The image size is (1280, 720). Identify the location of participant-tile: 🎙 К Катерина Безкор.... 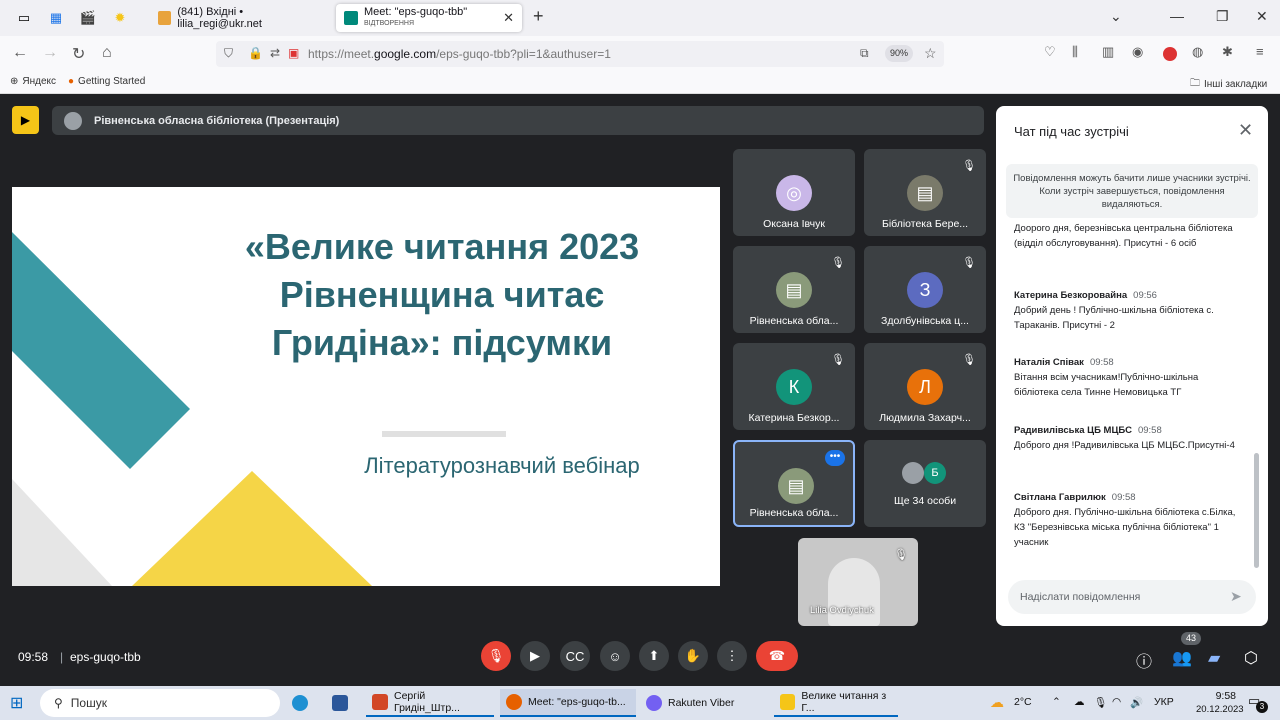
(794, 386).